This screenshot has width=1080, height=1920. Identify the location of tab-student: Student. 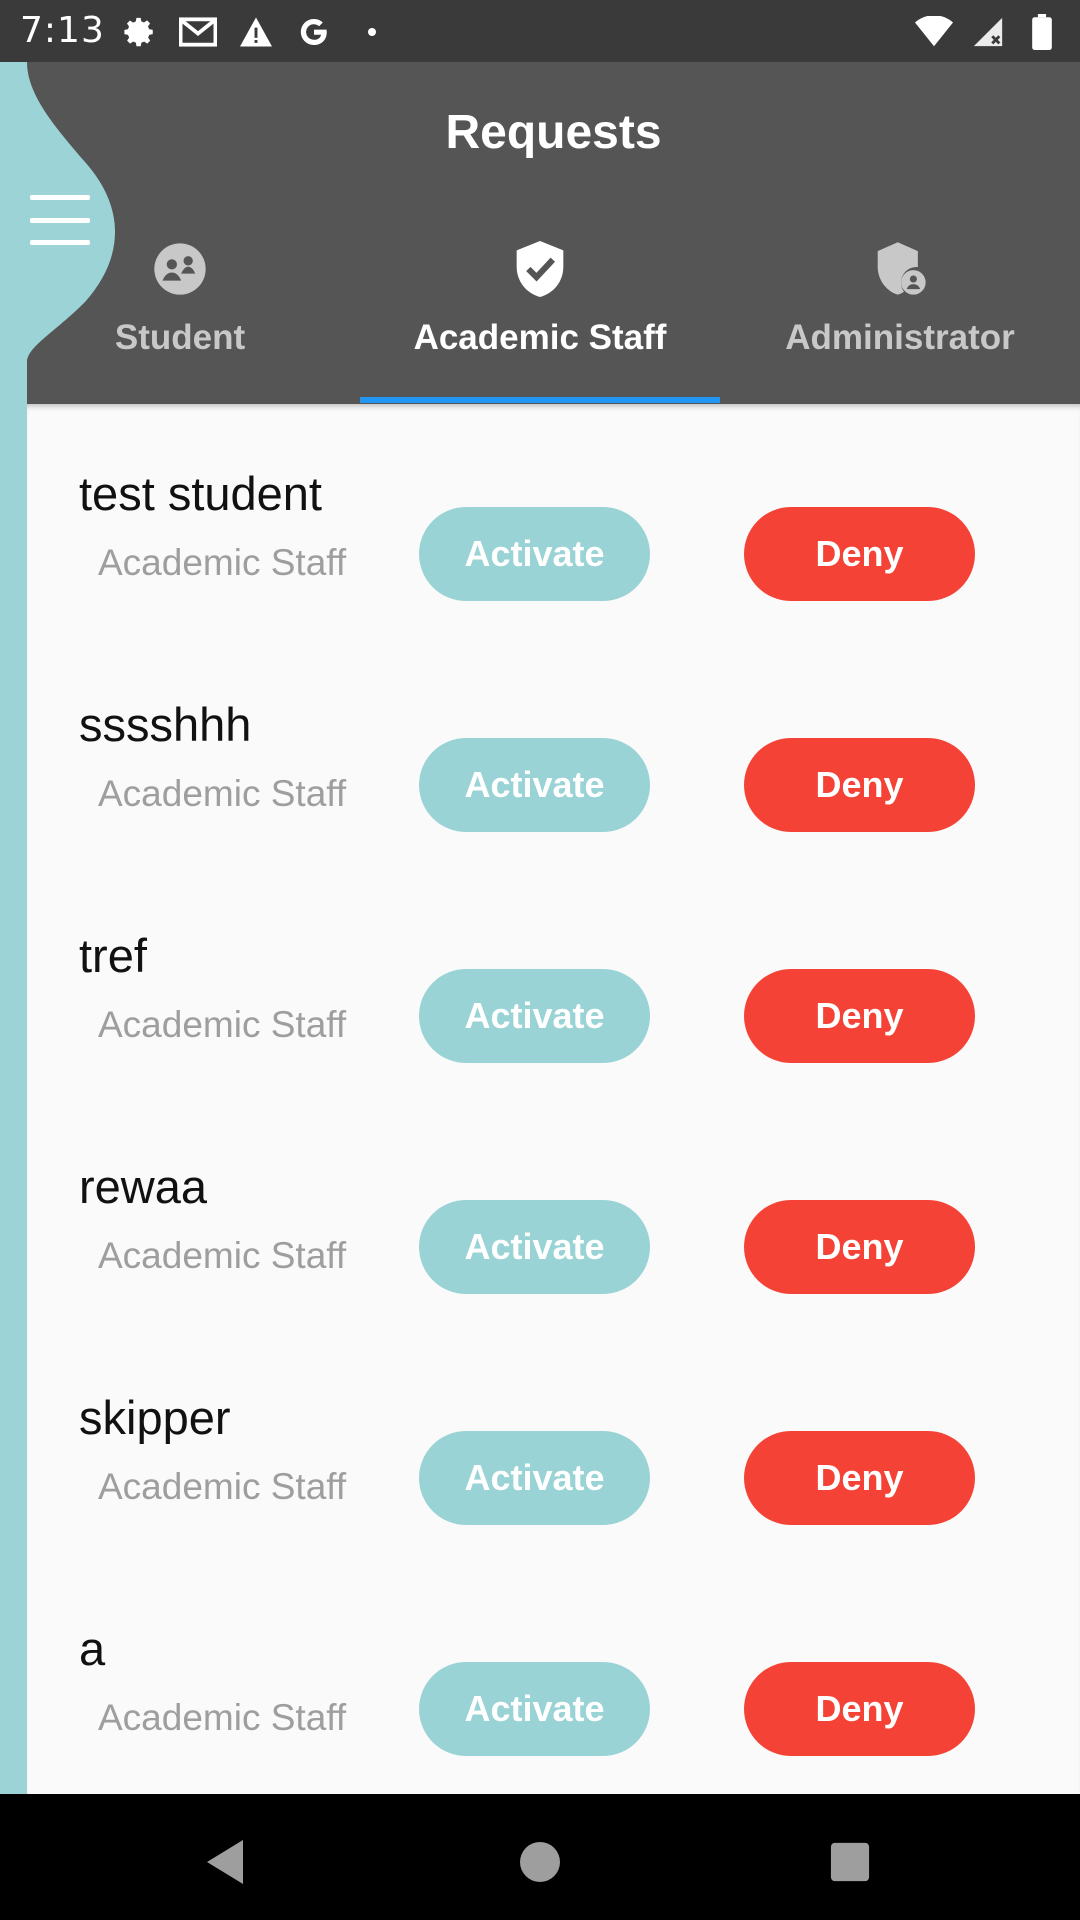
(180, 317).